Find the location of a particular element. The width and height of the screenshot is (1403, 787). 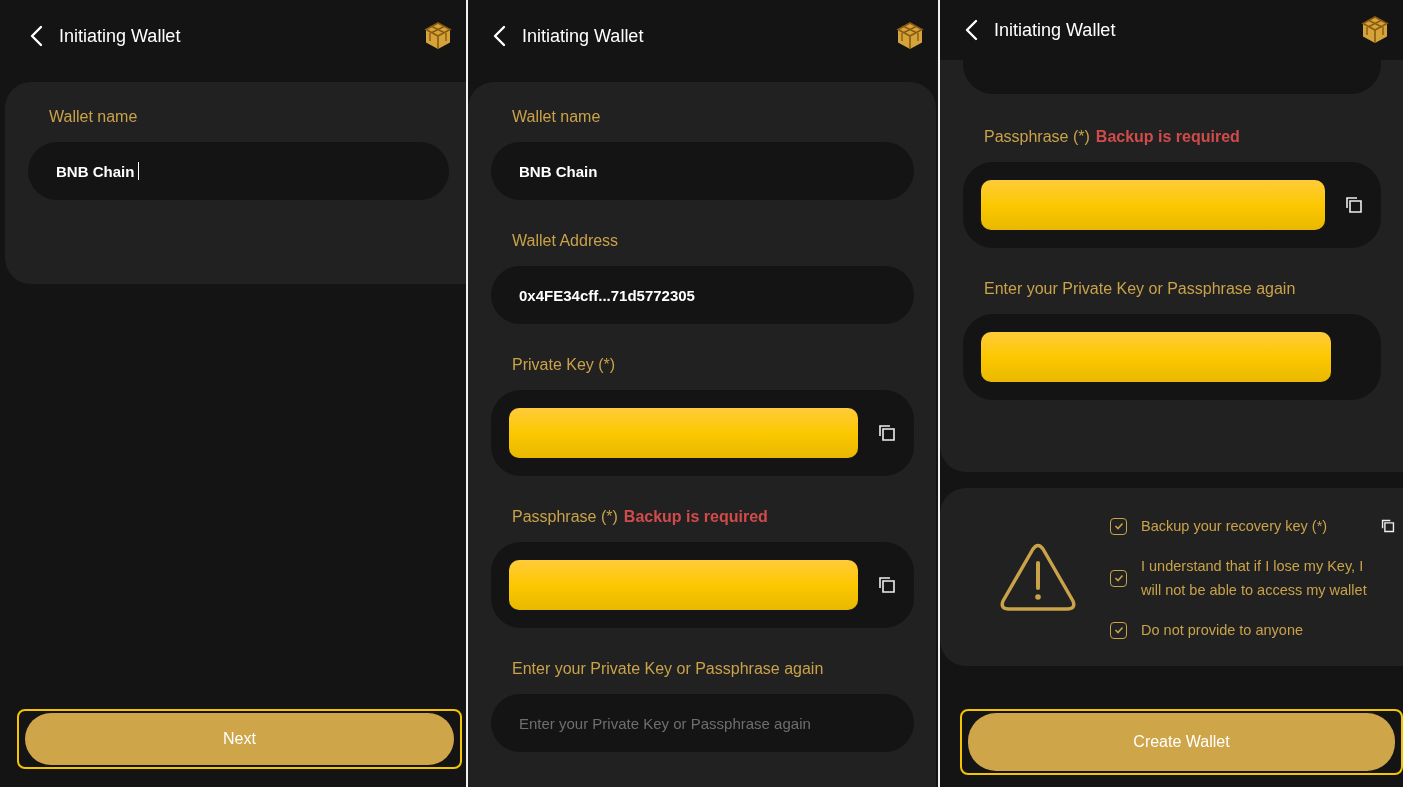

field-label: Wallet Address is located at coordinates (565, 241).